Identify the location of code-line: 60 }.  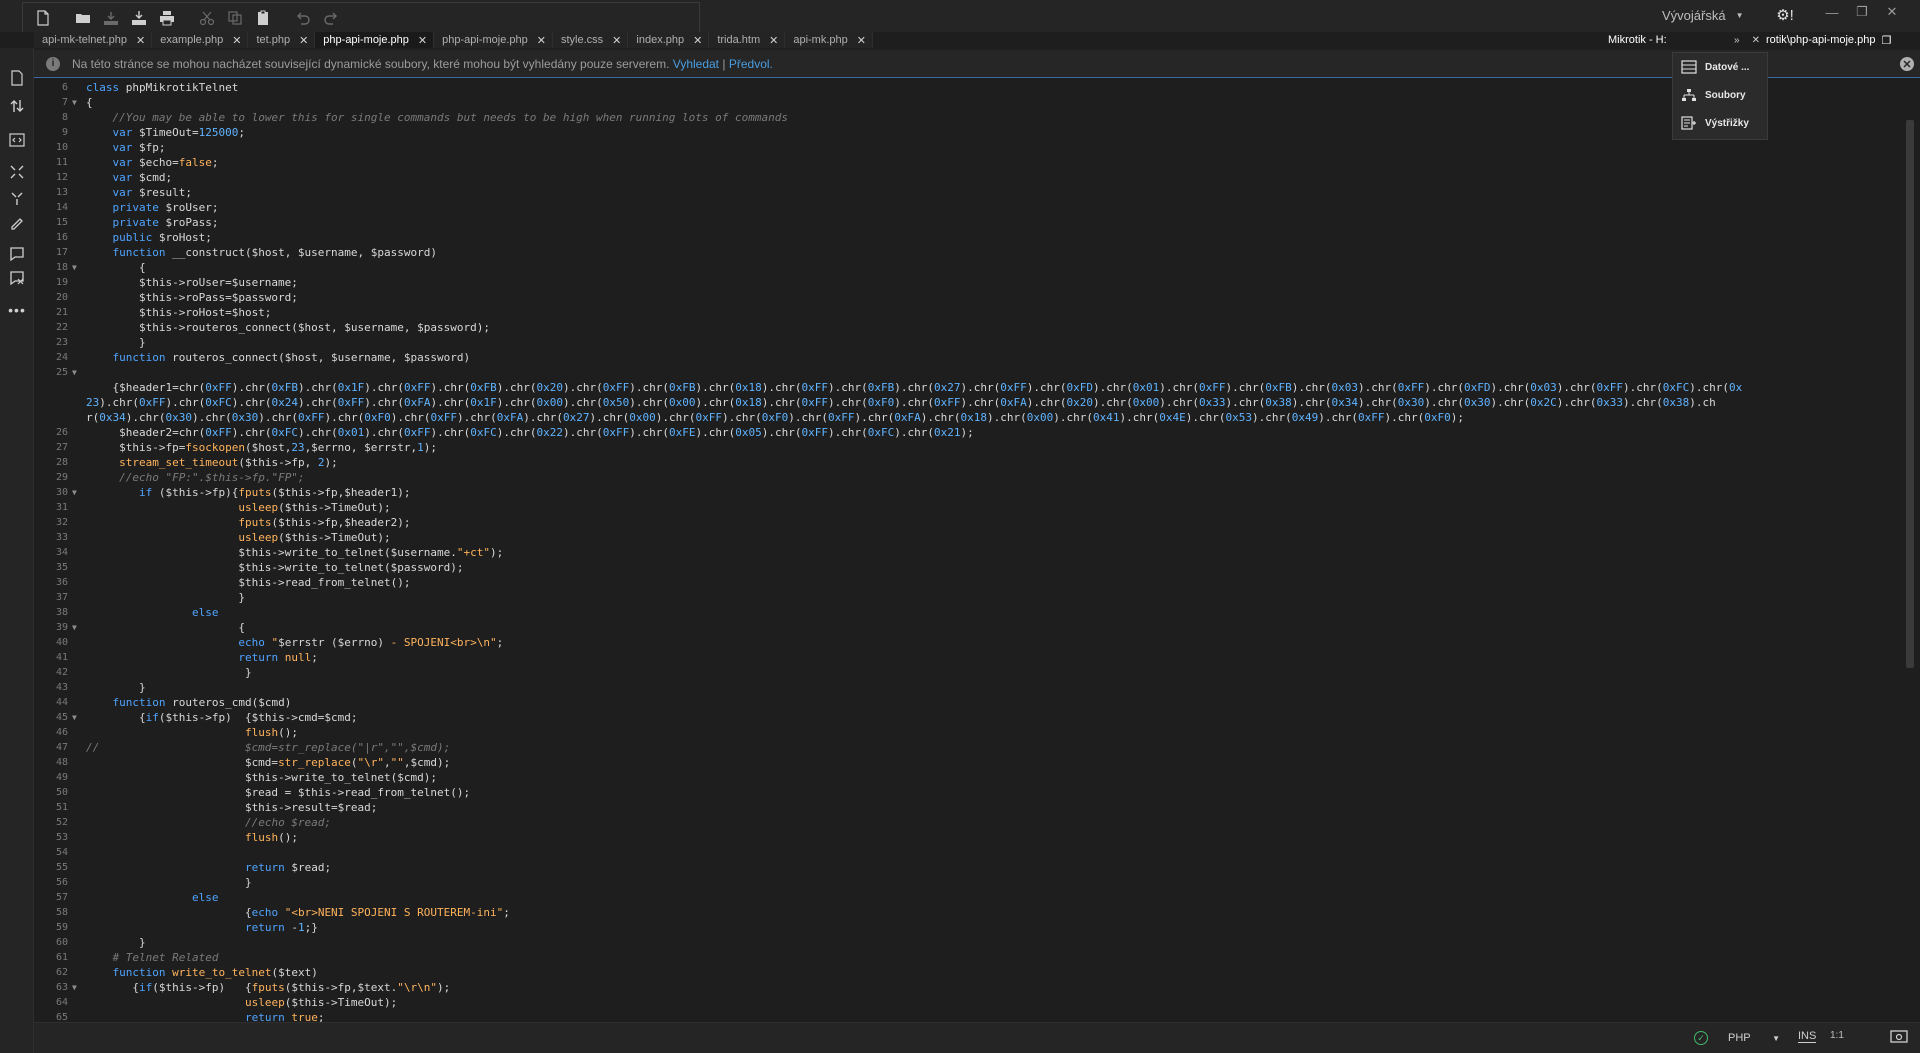
(969, 942).